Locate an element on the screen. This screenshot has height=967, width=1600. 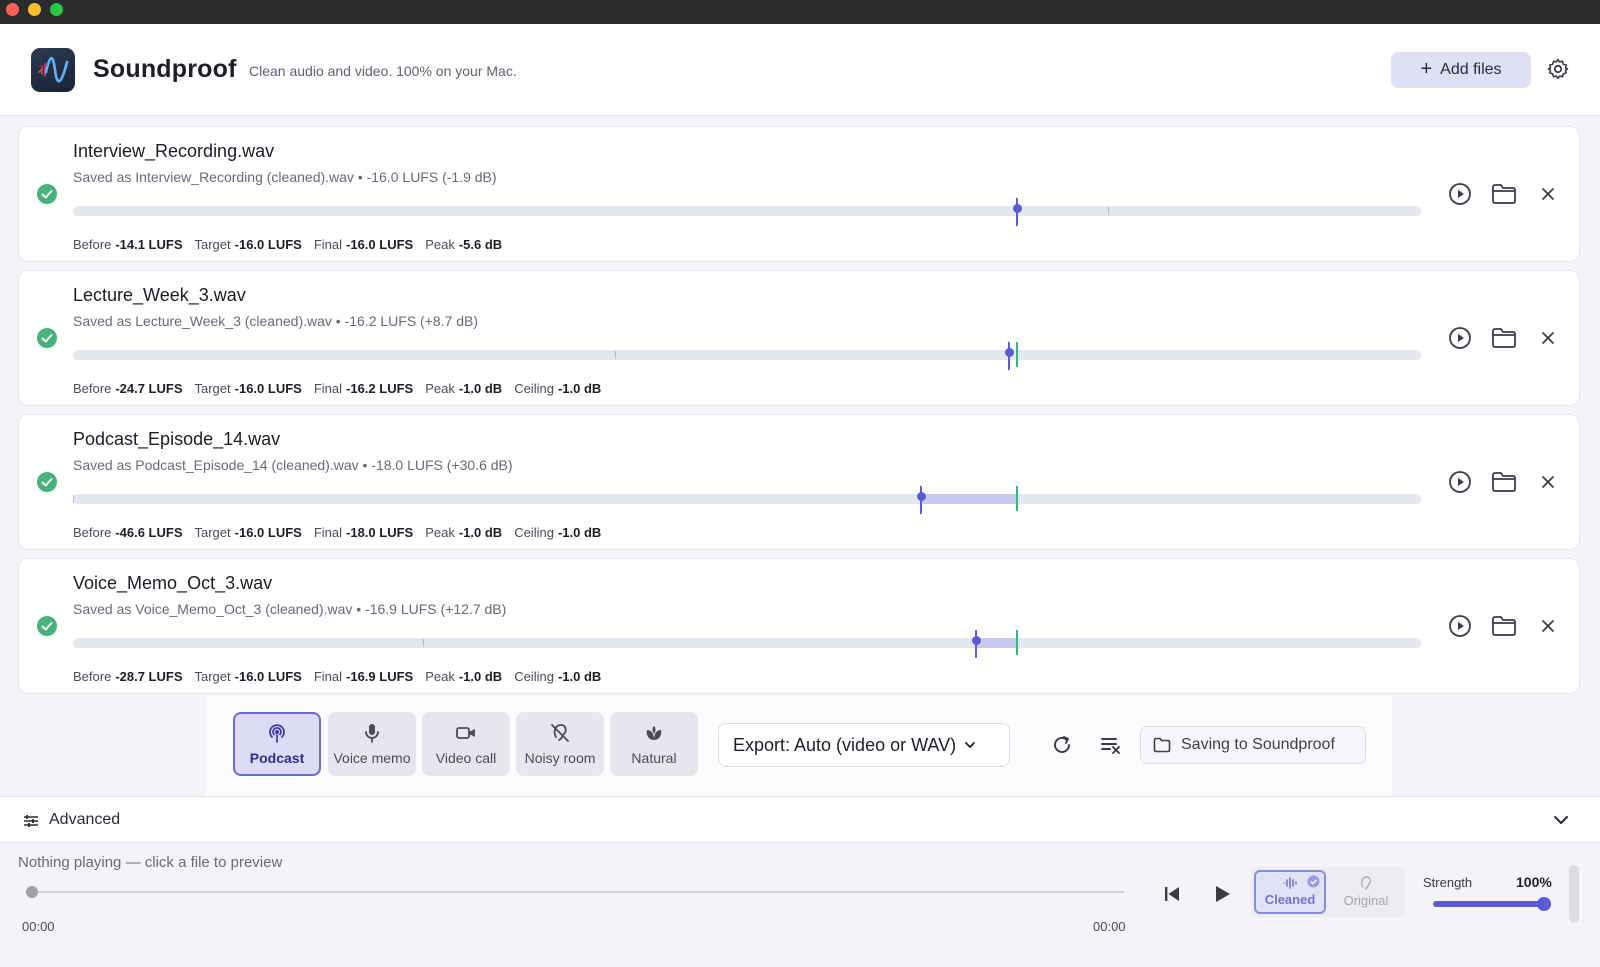
skip-back-icon is located at coordinates (1172, 894).